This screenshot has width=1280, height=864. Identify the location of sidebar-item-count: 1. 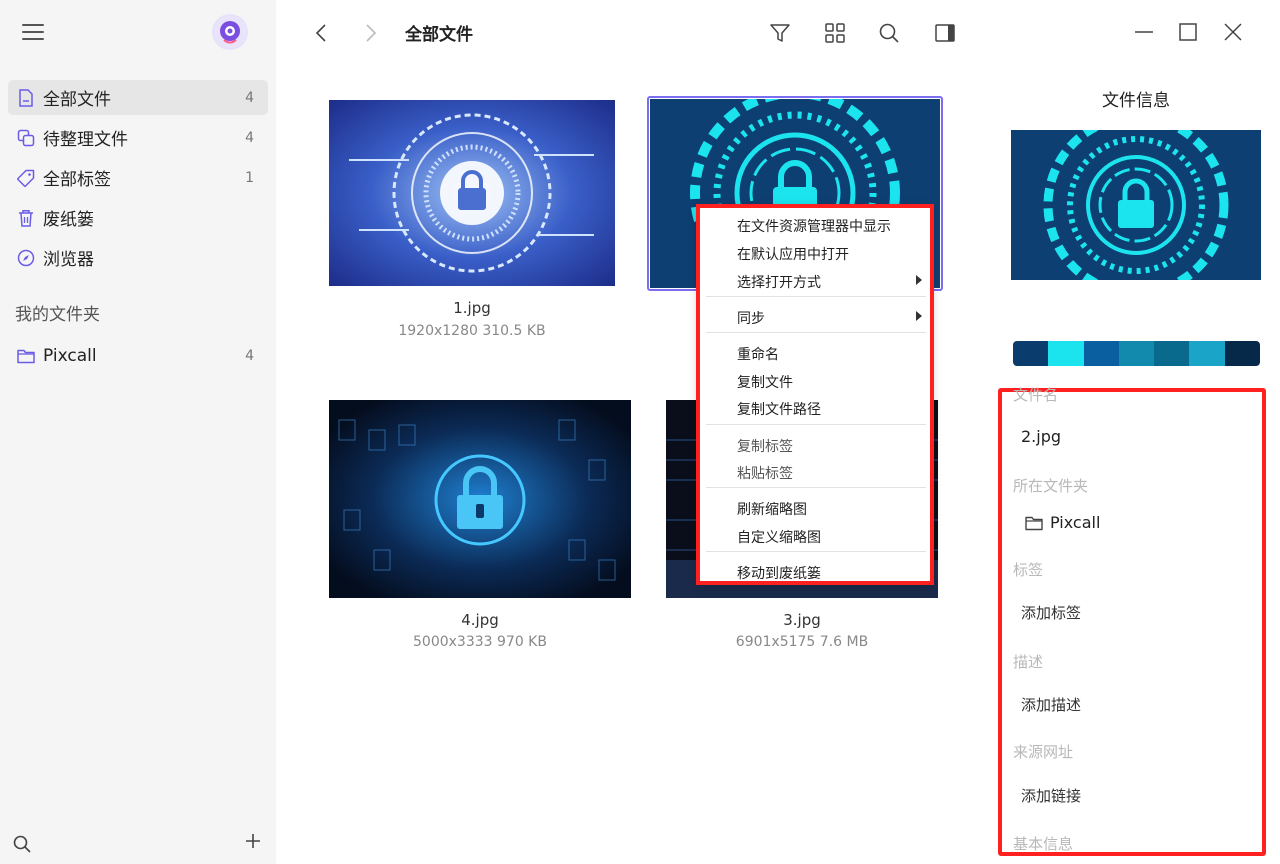
(249, 177).